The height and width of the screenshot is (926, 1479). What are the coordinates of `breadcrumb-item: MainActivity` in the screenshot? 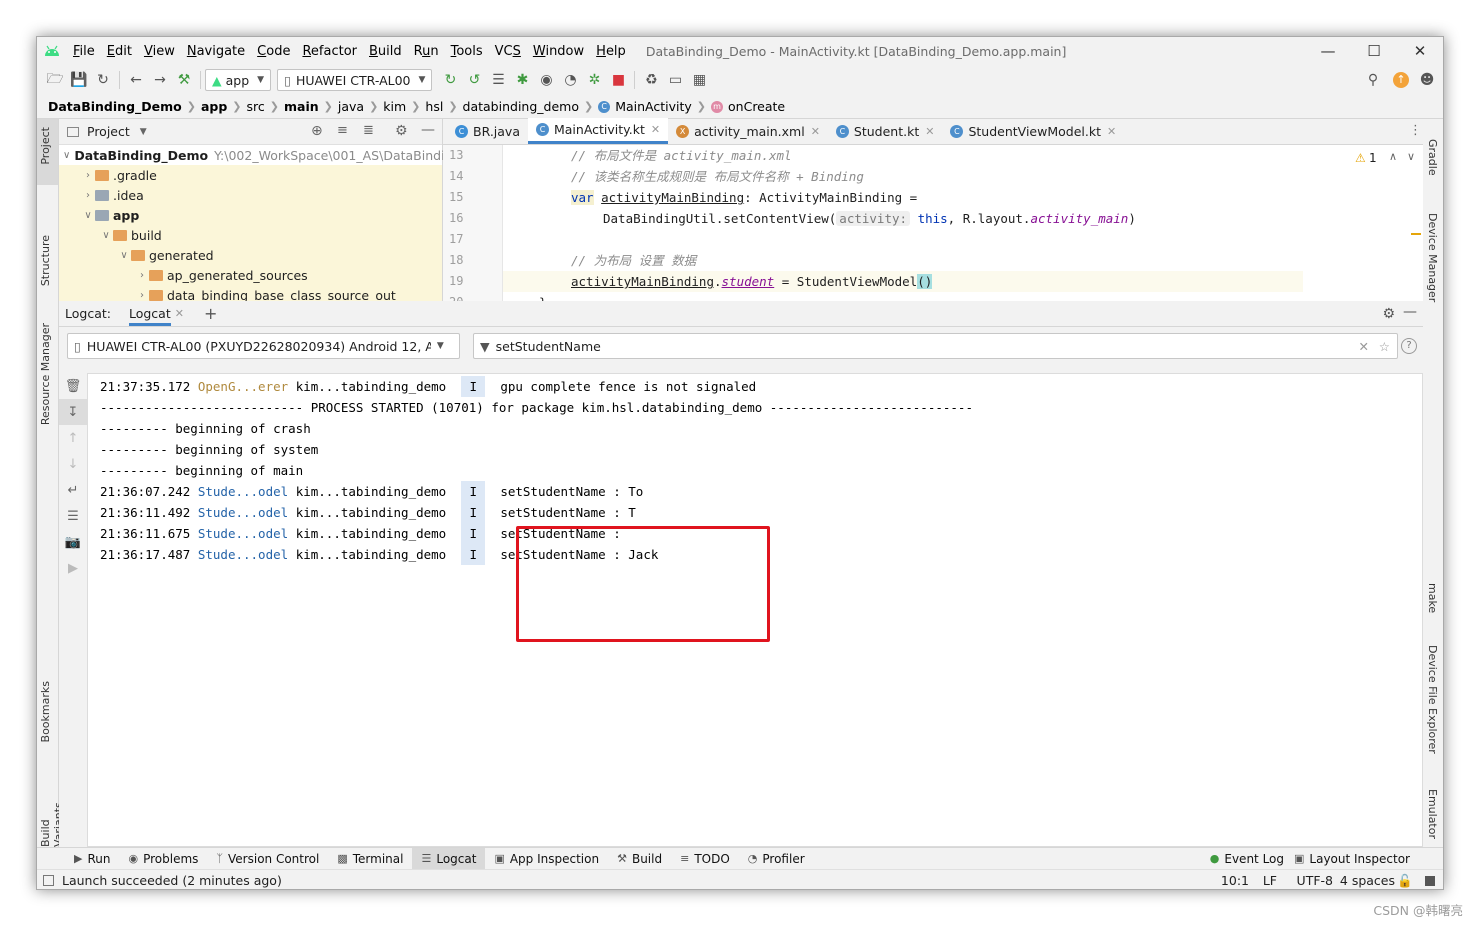 It's located at (653, 106).